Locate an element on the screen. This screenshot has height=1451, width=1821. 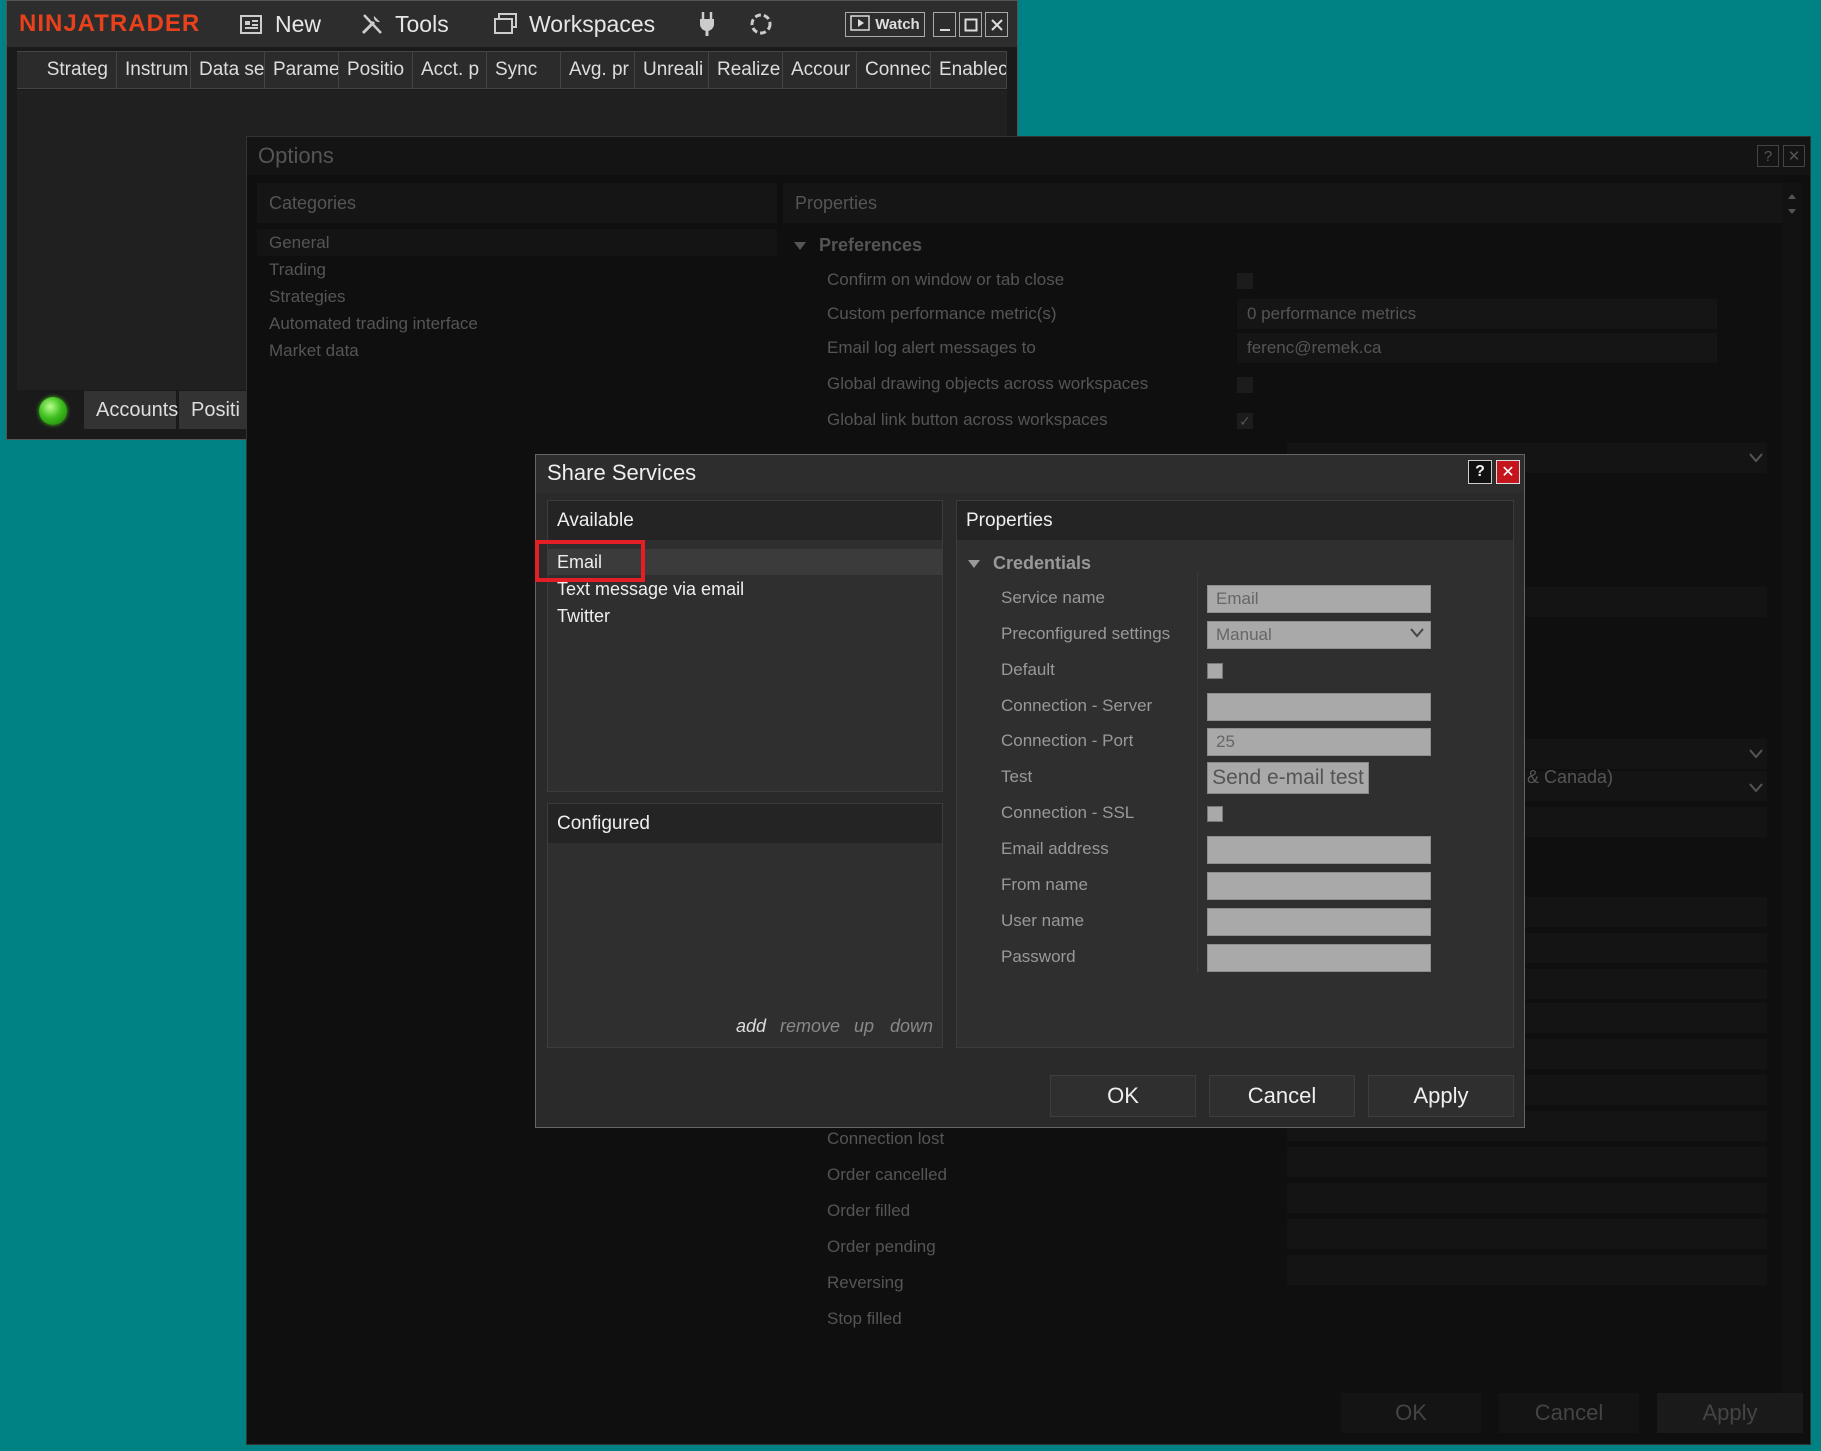
options-title: Options is located at coordinates (296, 155).